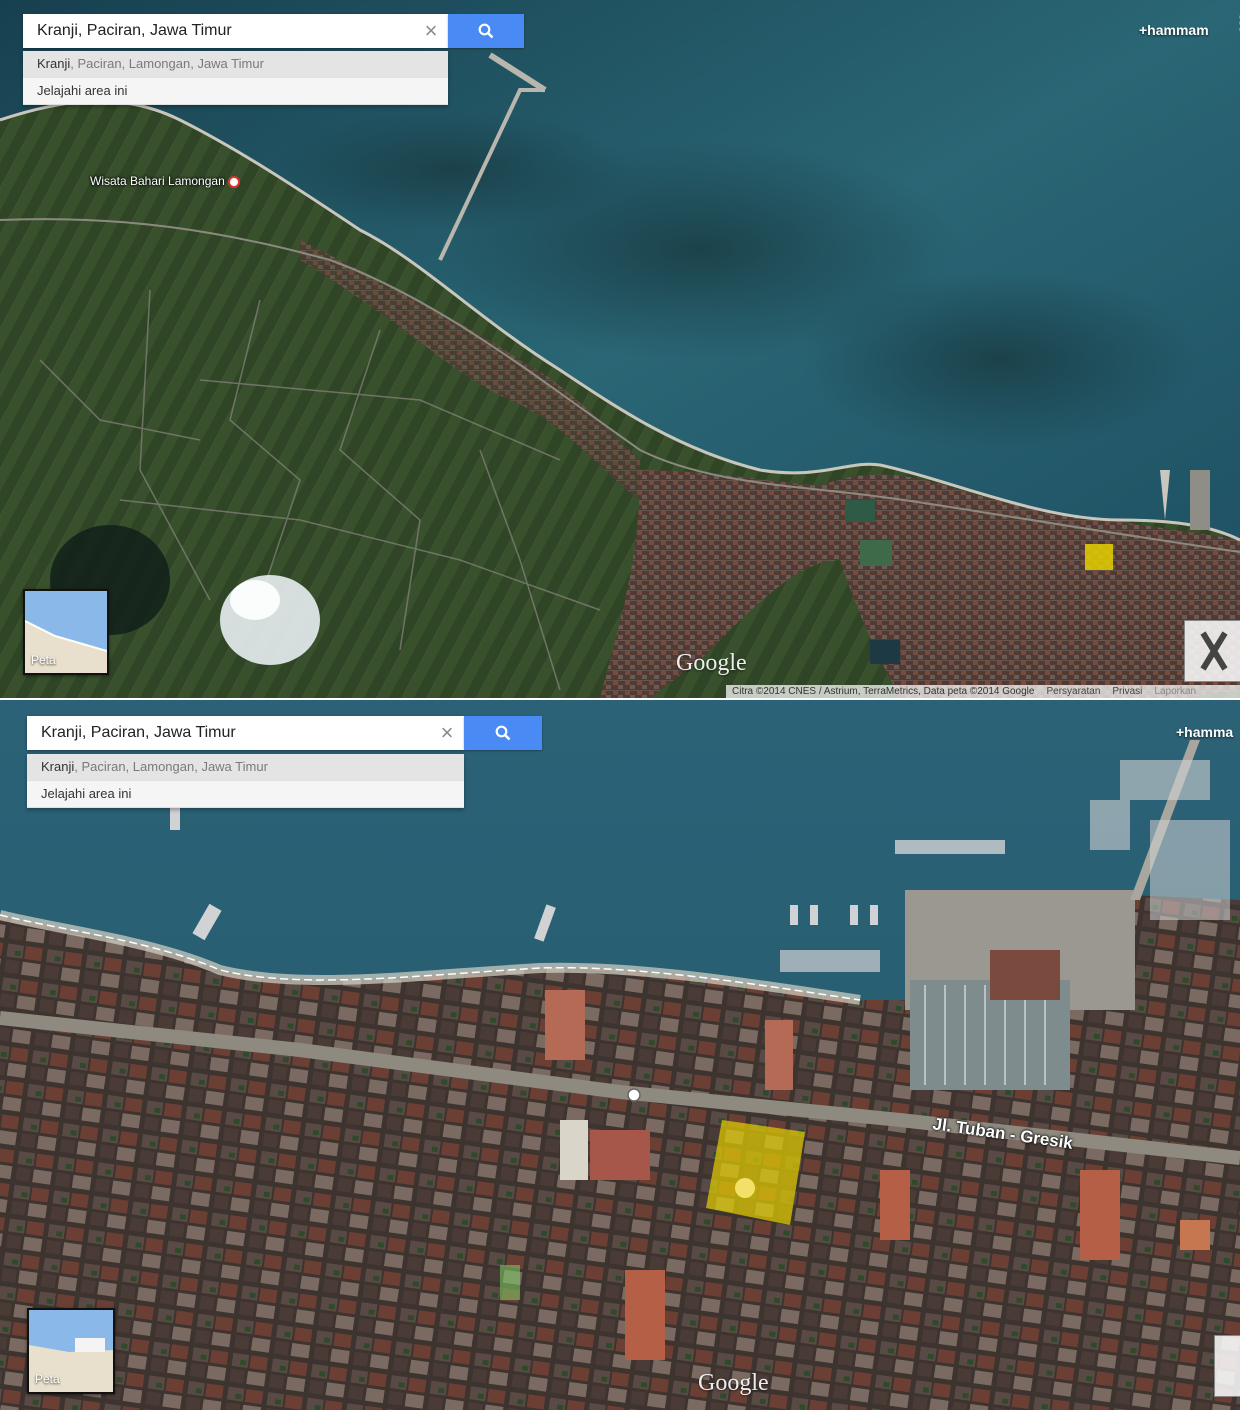 The height and width of the screenshot is (1410, 1240). What do you see at coordinates (1204, 732) in the screenshot?
I see `user-link: +hamma` at bounding box center [1204, 732].